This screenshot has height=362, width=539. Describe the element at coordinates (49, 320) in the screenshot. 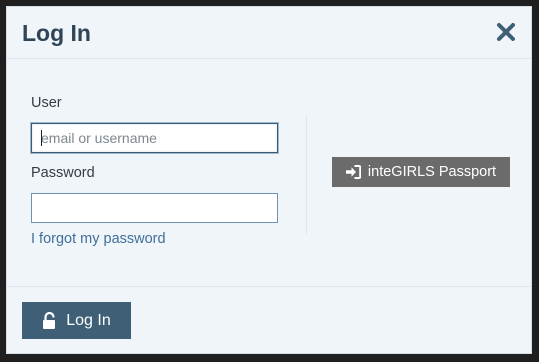

I see `unlock-icon` at that location.